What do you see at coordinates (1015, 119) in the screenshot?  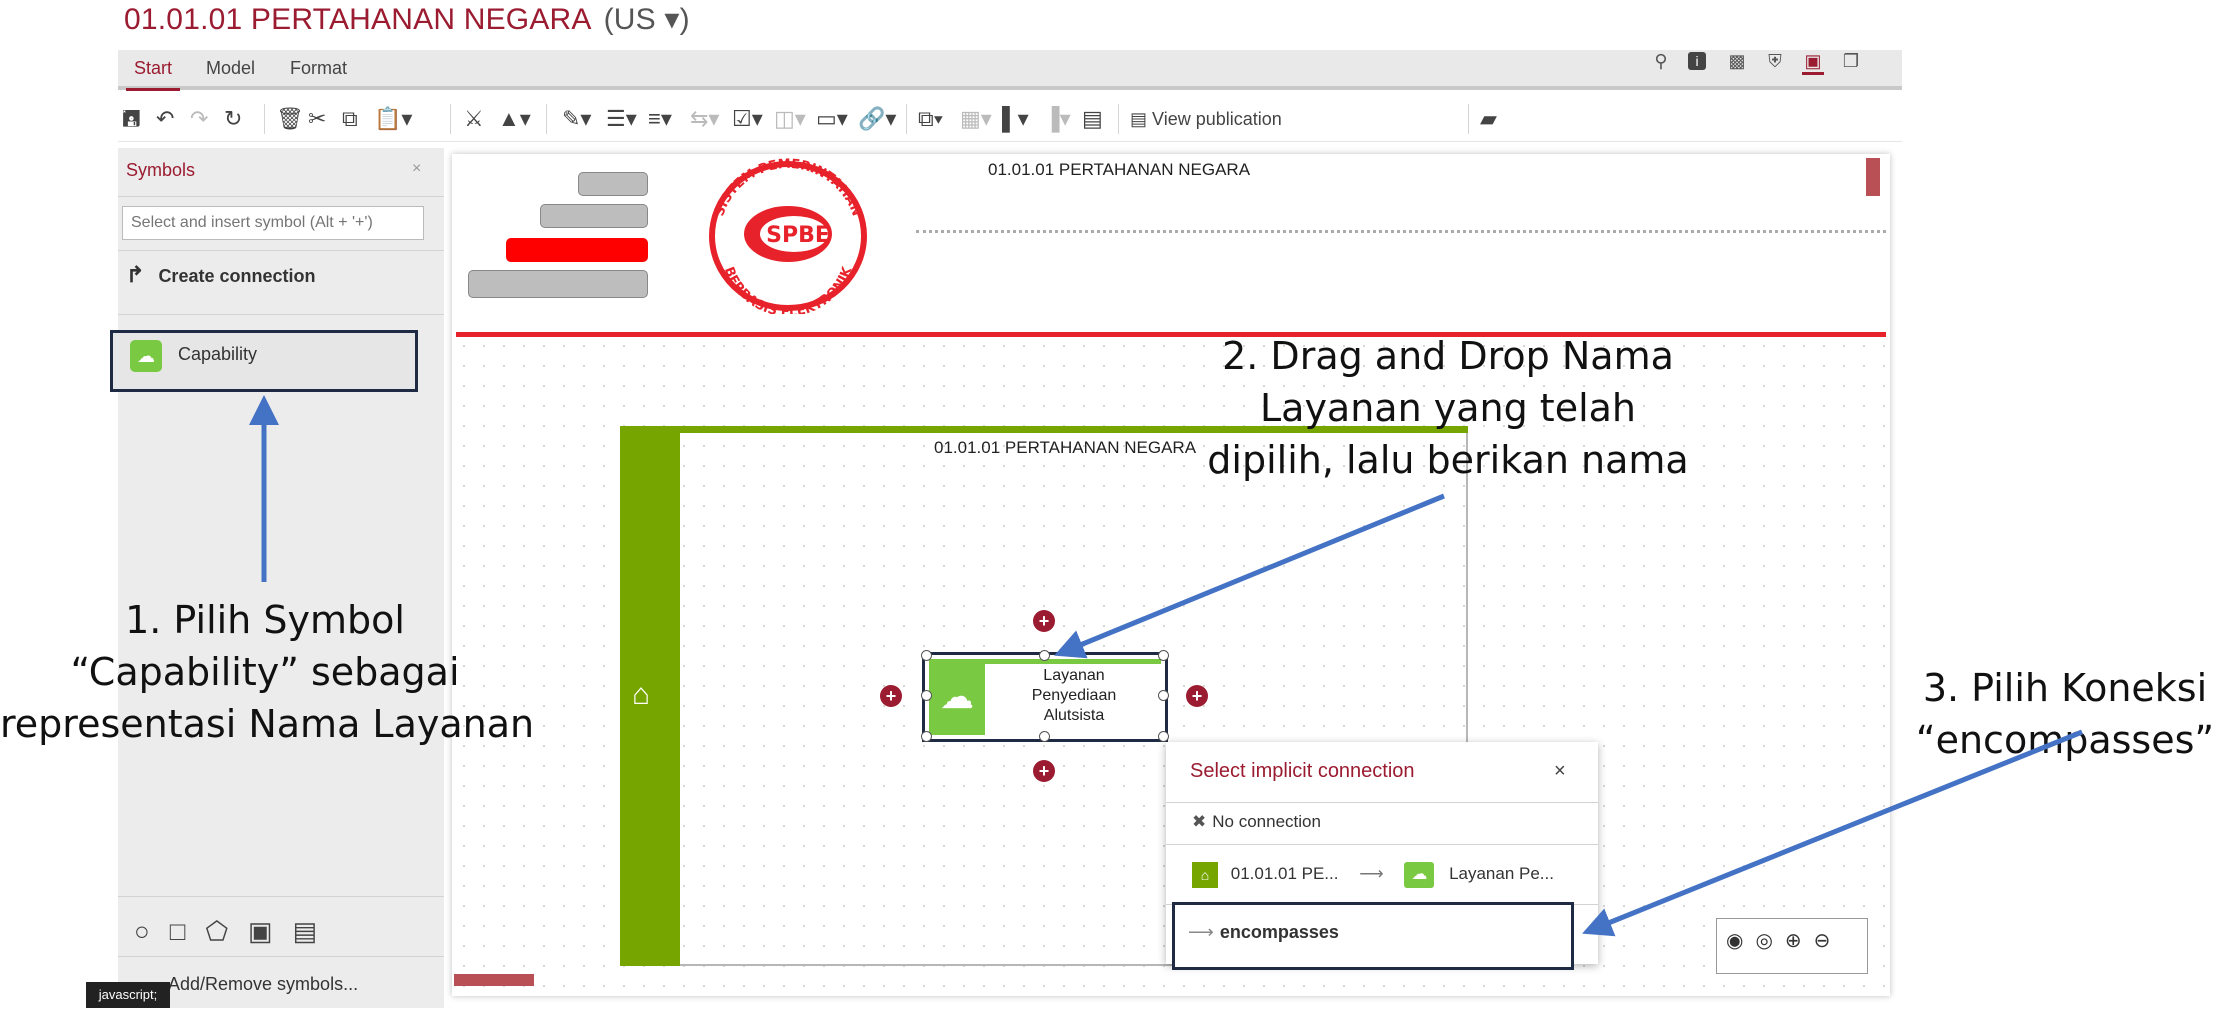 I see `align-icon: ▌▾` at bounding box center [1015, 119].